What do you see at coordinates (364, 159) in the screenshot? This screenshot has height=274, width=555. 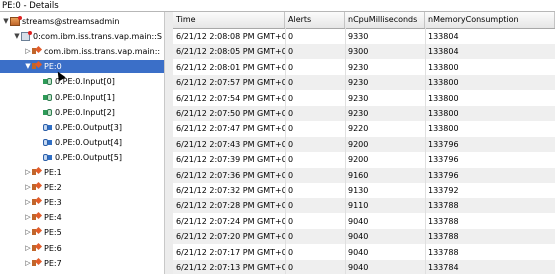 I see `table-row: 6/21/12 2:07:39 PM GMT+08:00 9200 133796` at bounding box center [364, 159].